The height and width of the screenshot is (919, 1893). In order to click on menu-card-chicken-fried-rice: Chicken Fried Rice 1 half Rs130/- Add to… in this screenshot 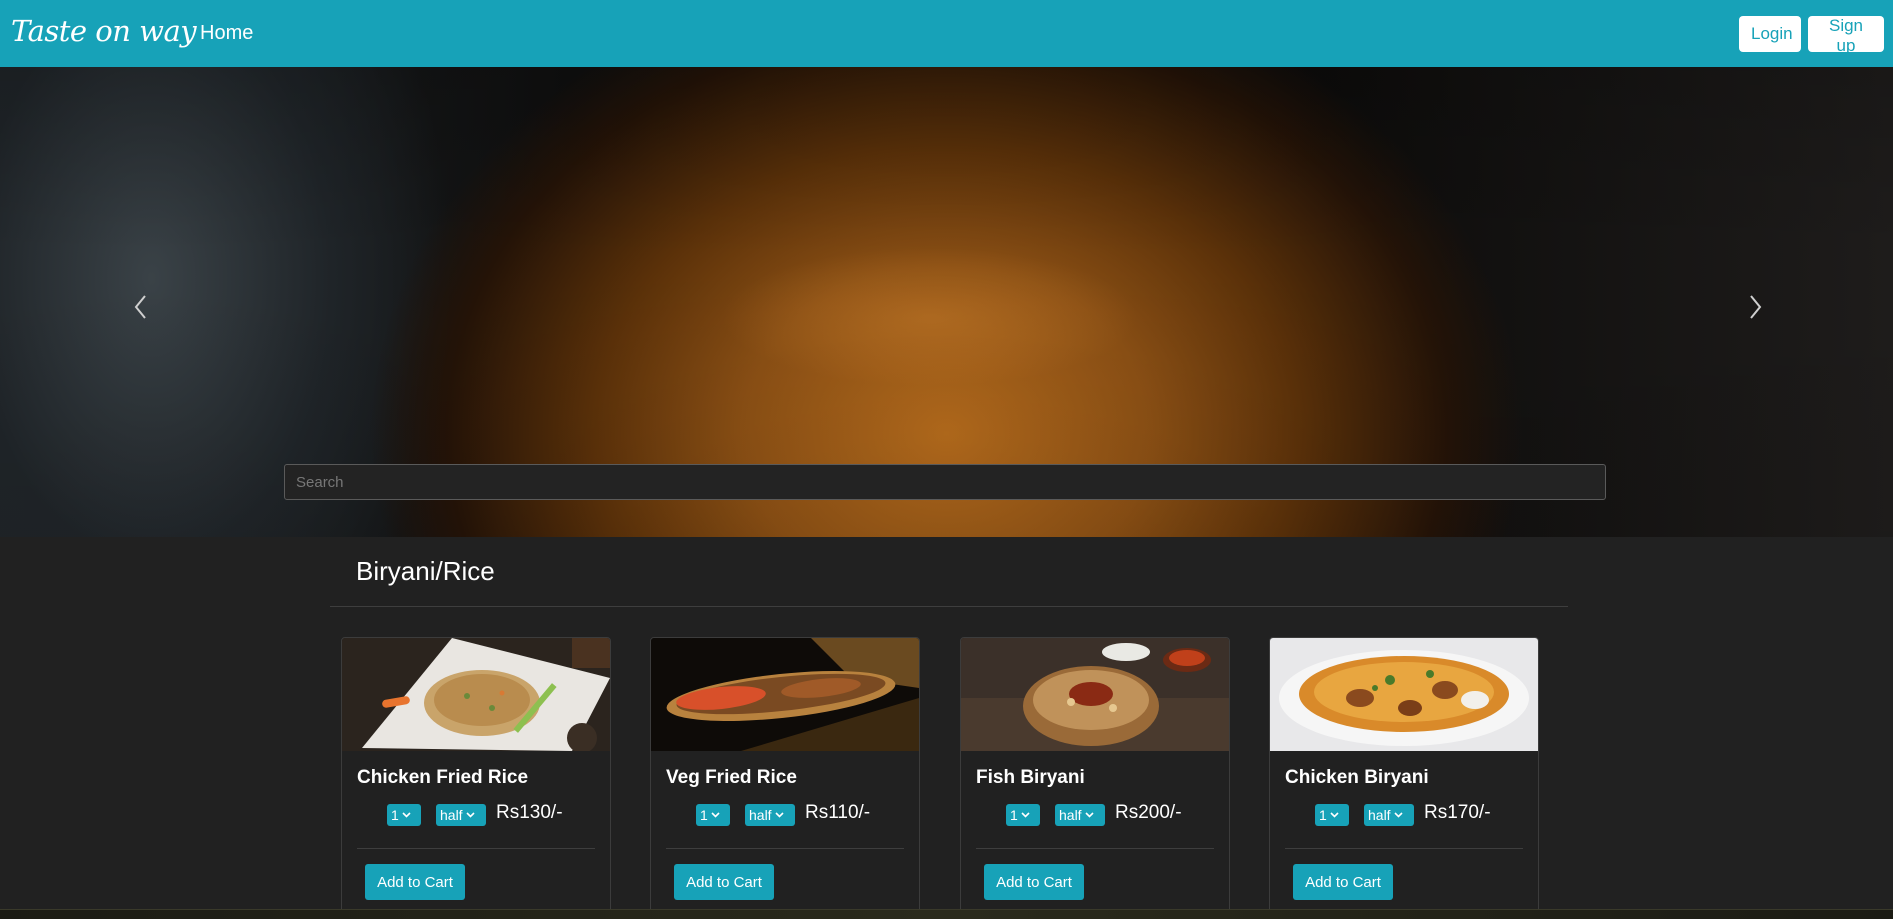, I will do `click(476, 778)`.